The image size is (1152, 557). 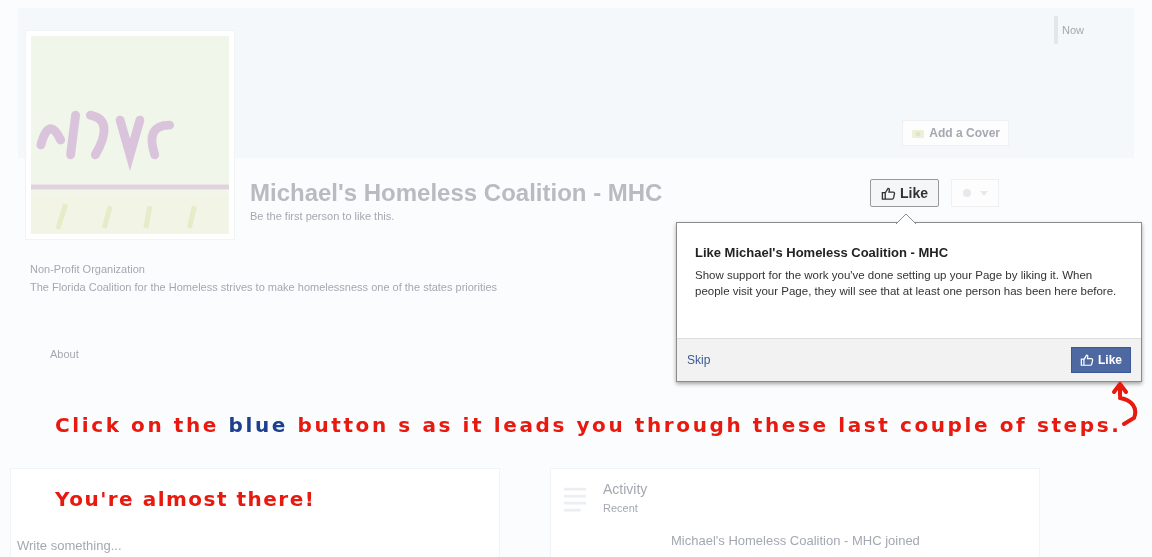 I want to click on timeline-now-label: Now, so click(x=1073, y=30).